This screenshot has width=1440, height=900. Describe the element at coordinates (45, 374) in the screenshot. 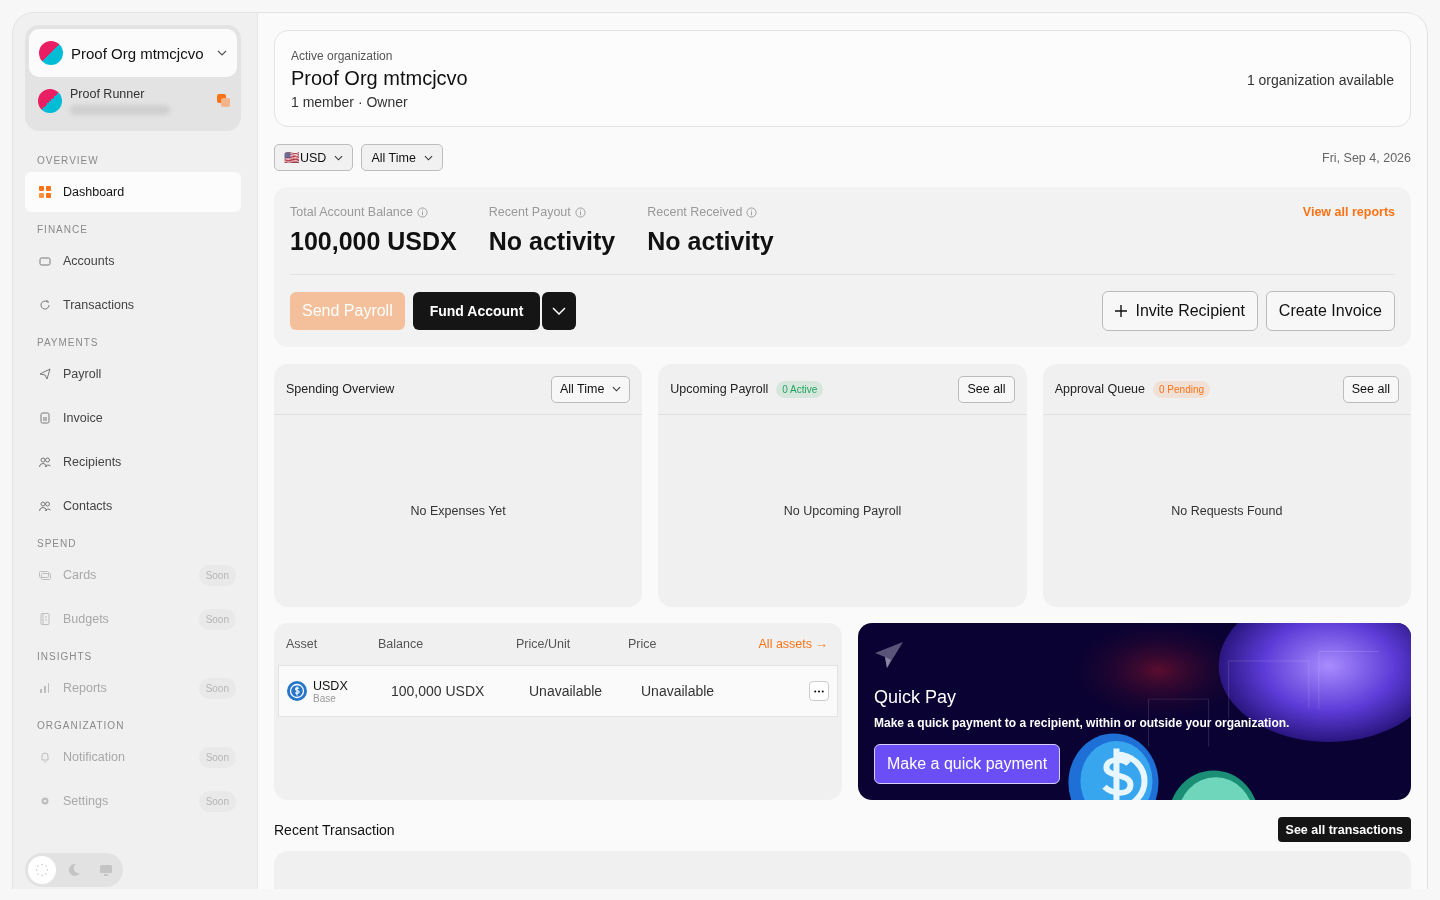

I see `send-icon` at that location.